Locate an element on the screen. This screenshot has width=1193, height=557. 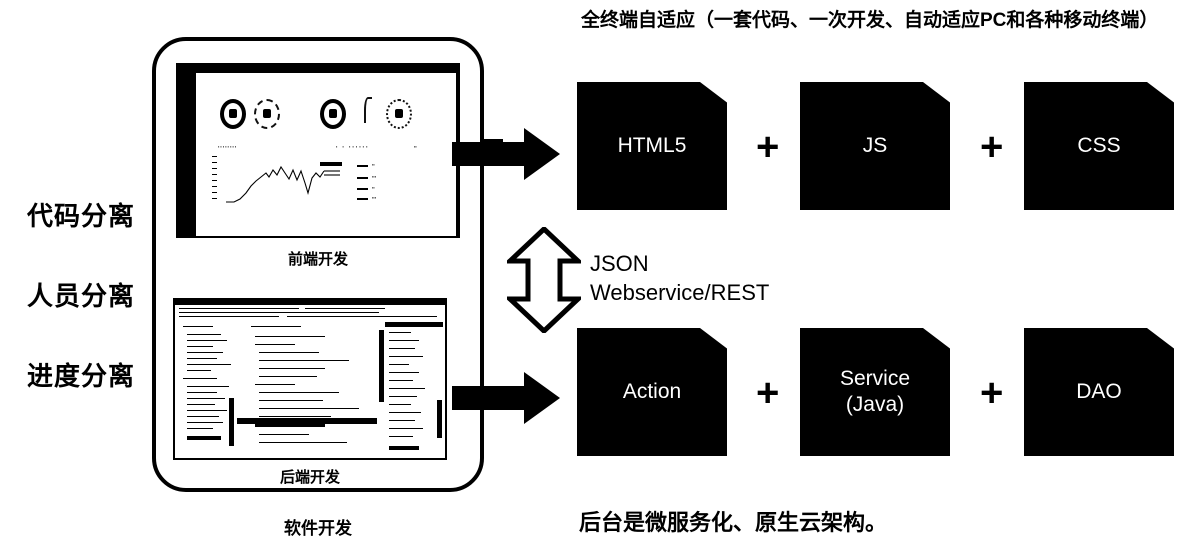
card-css-label: CSS is located at coordinates (1099, 145).